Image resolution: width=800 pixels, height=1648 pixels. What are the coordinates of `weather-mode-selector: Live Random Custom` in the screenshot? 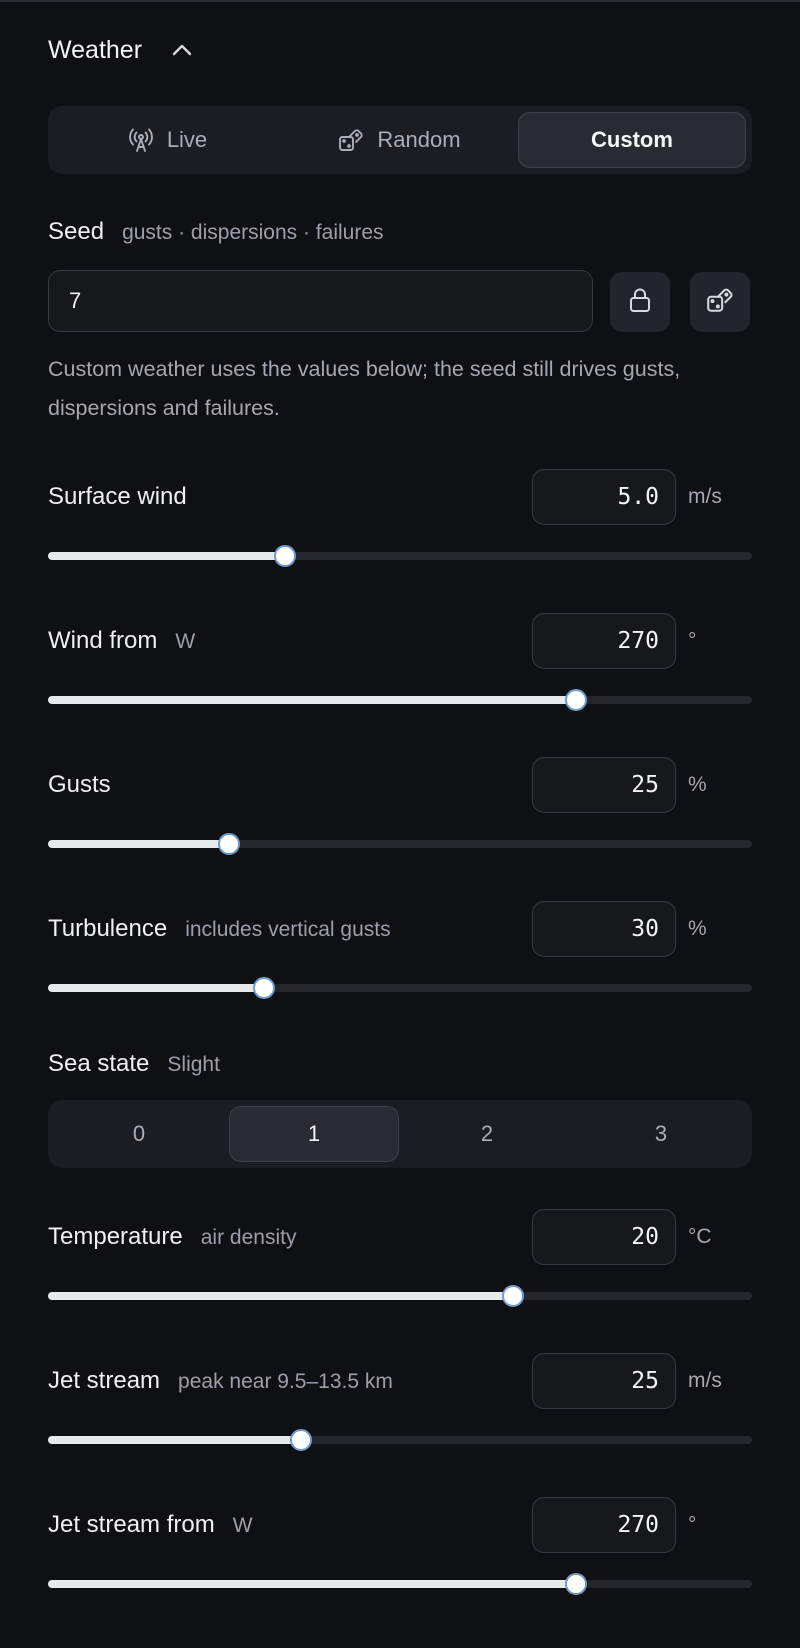 It's located at (400, 140).